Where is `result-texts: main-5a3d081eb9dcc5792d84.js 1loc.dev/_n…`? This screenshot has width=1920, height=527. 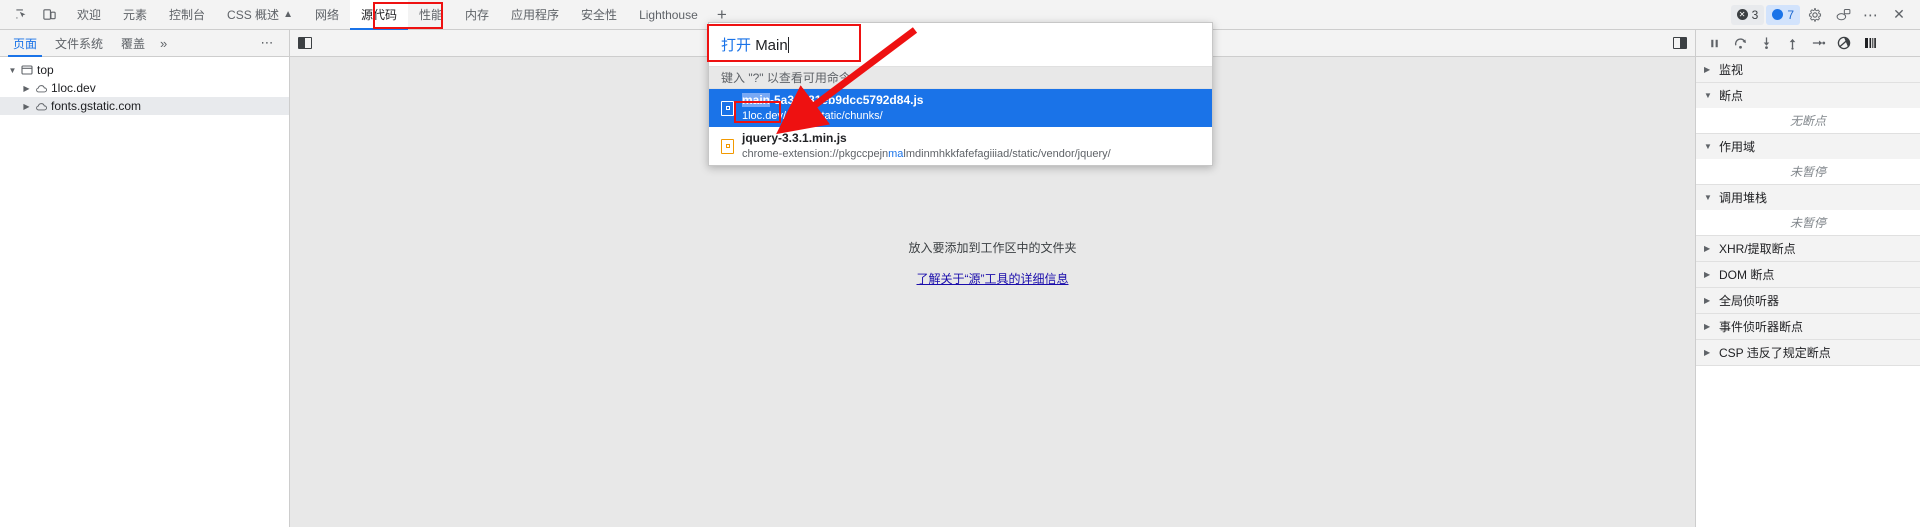 result-texts: main-5a3d081eb9dcc5792d84.js 1loc.dev/_n… is located at coordinates (832, 108).